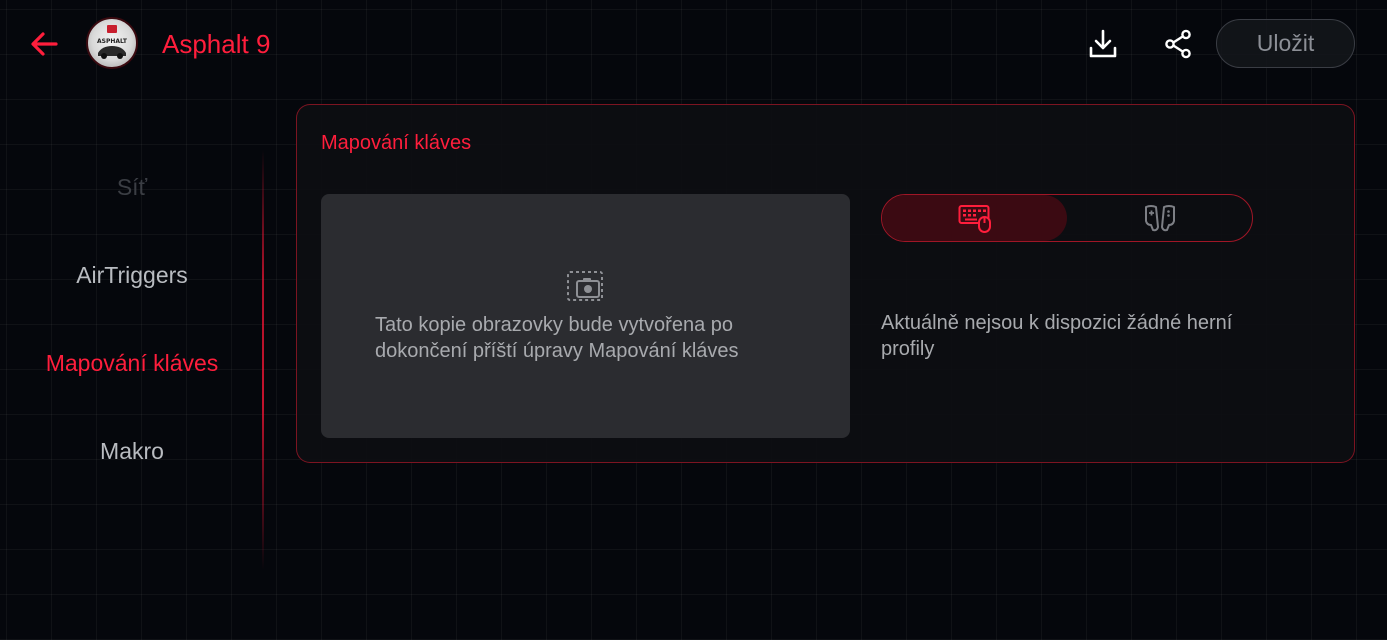 Image resolution: width=1387 pixels, height=640 pixels. Describe the element at coordinates (132, 275) in the screenshot. I see `sidebar-item-airtriggers: AirTriggers` at that location.